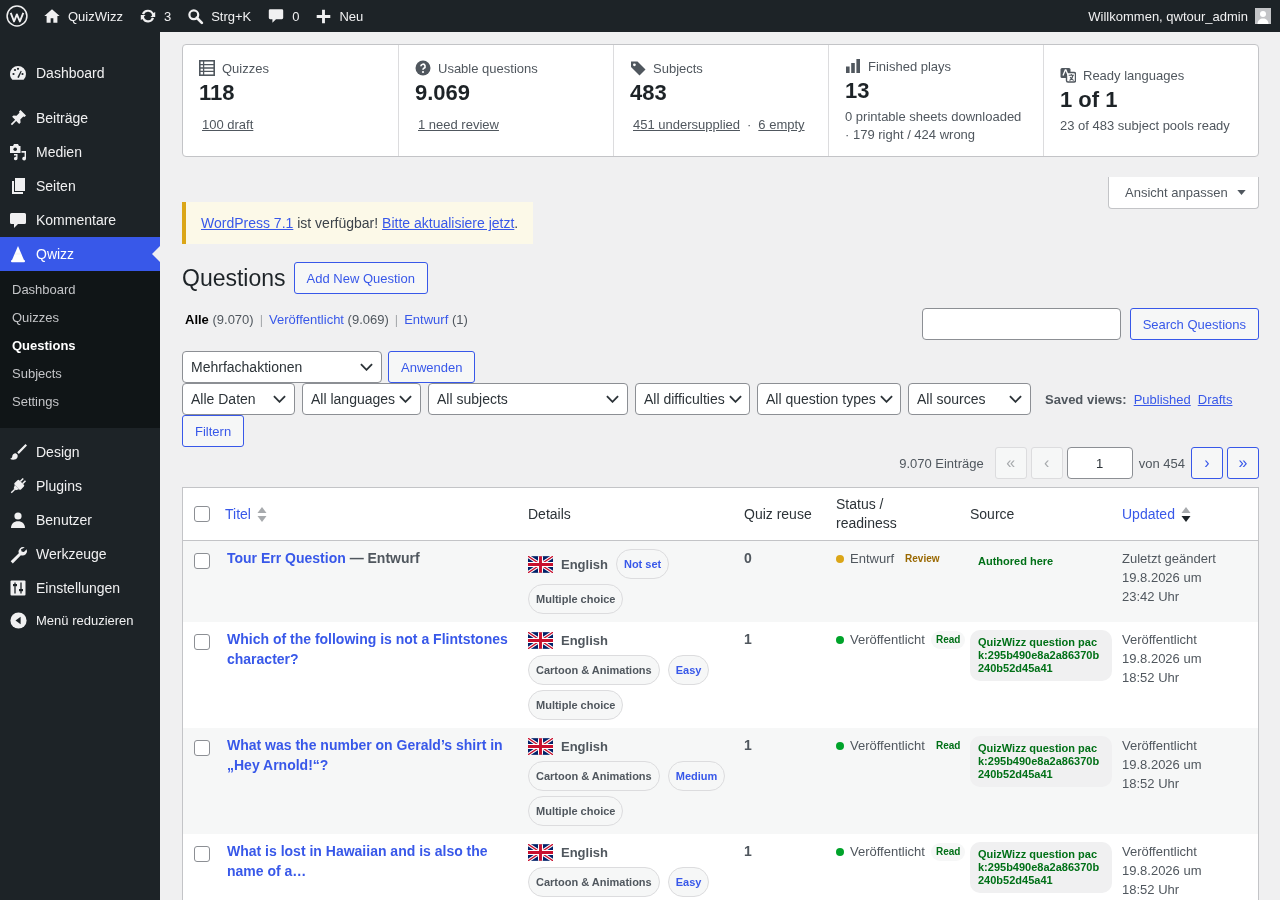 The height and width of the screenshot is (900, 1280). I want to click on source-tag: QuizWizz question pack:295b490e8a2a86370b240b52d45a41, so click(1041, 655).